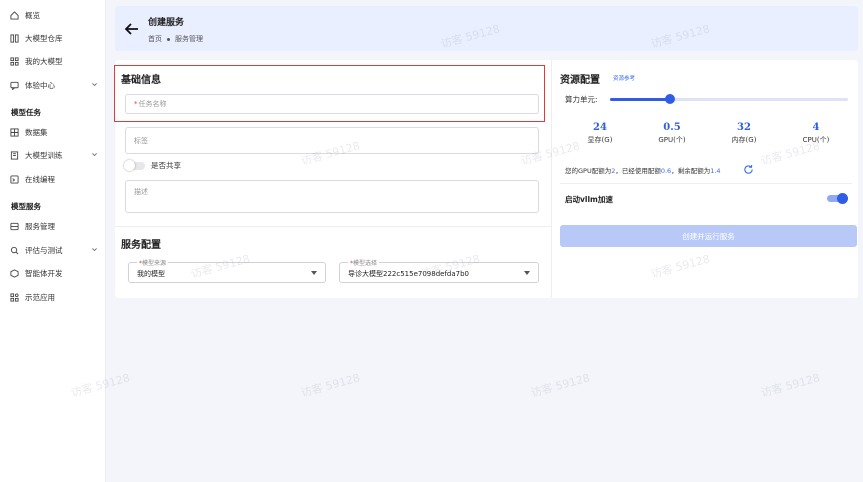 The width and height of the screenshot is (863, 482). I want to click on tag-placeholder: 标签, so click(141, 140).